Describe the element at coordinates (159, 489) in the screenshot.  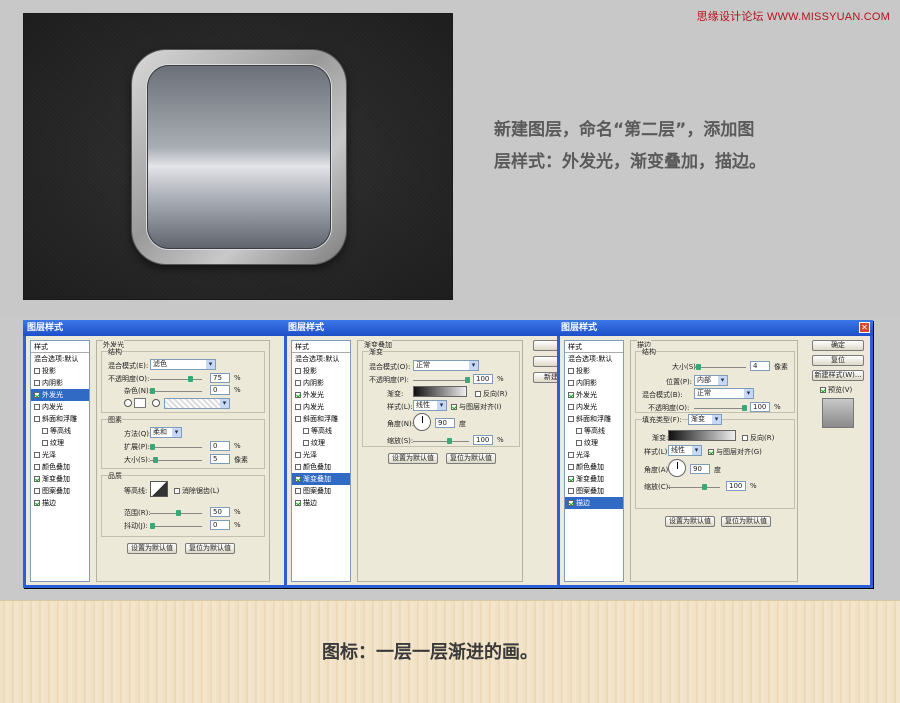
I see `contour-picker` at that location.